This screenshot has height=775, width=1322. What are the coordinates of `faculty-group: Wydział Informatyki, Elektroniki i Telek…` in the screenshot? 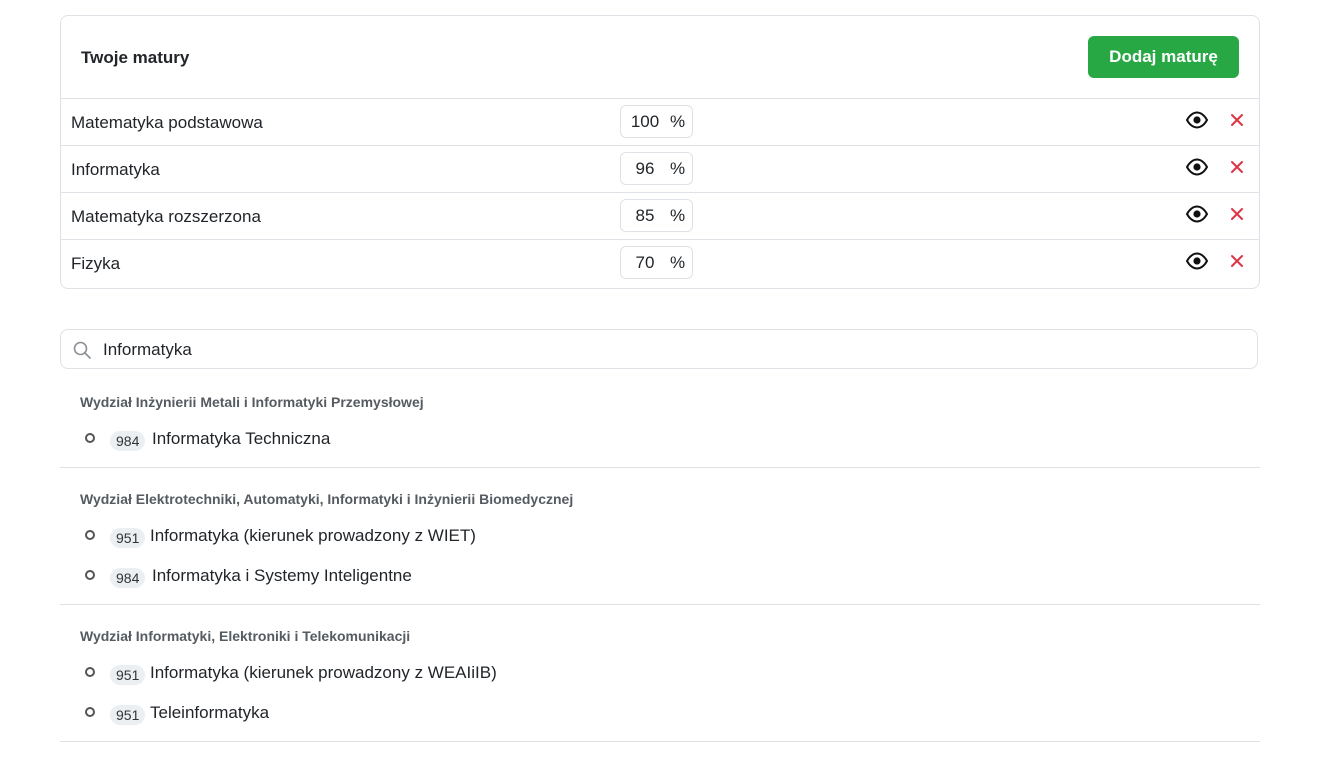 It's located at (660, 683).